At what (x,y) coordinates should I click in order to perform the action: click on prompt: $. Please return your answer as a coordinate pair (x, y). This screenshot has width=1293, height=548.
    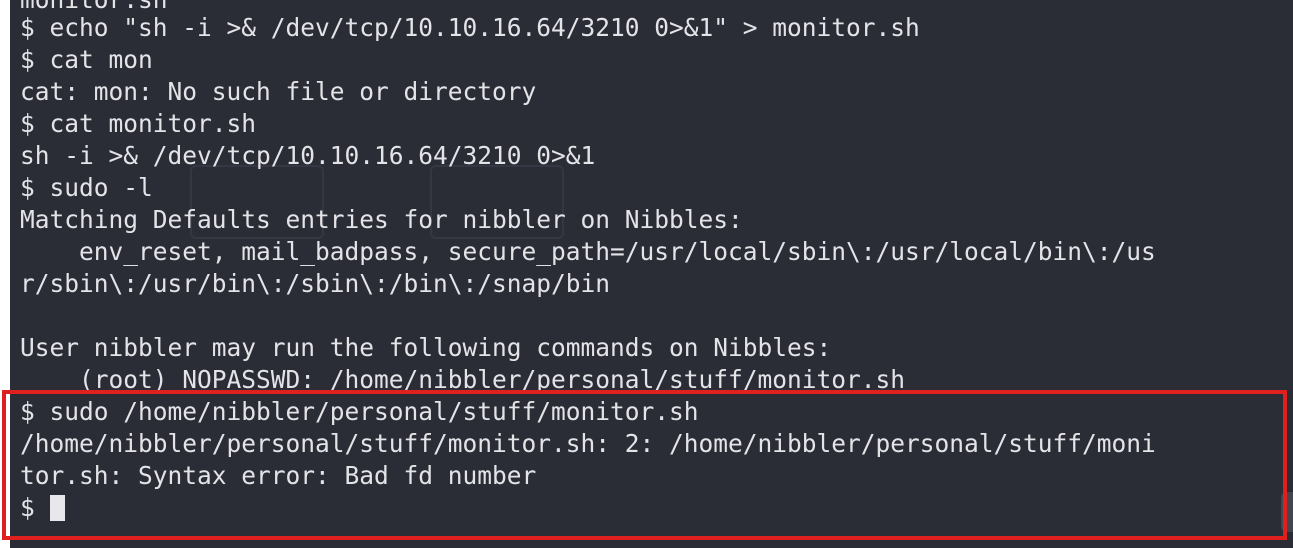
    Looking at the image, I should click on (35, 507).